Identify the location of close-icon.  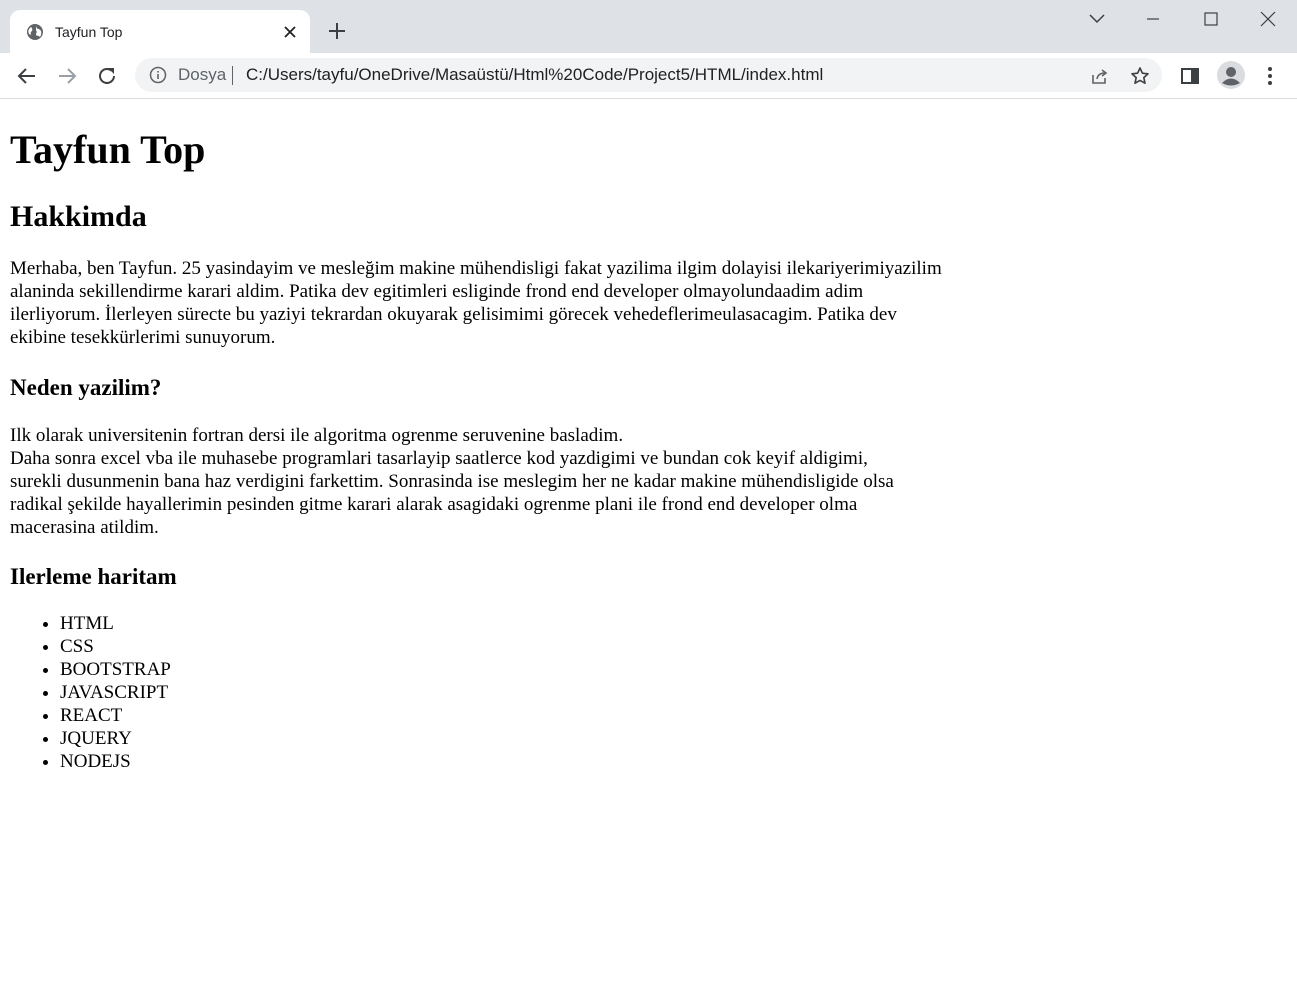
(290, 32).